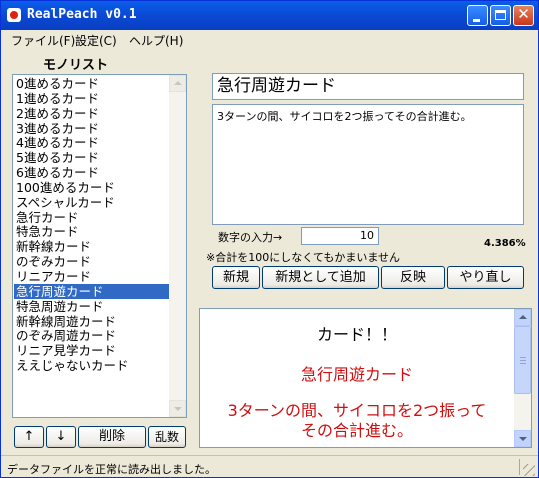  What do you see at coordinates (96, 40) in the screenshot?
I see `menu-settings: 設定(C)` at bounding box center [96, 40].